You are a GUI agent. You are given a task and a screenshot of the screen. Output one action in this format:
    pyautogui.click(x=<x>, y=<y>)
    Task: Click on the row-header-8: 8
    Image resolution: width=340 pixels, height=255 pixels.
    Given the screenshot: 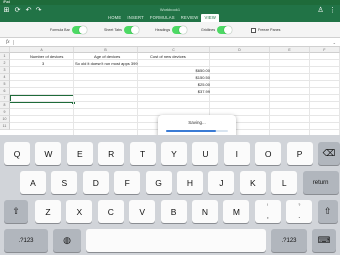 What is the action you would take?
    pyautogui.click(x=5, y=105)
    